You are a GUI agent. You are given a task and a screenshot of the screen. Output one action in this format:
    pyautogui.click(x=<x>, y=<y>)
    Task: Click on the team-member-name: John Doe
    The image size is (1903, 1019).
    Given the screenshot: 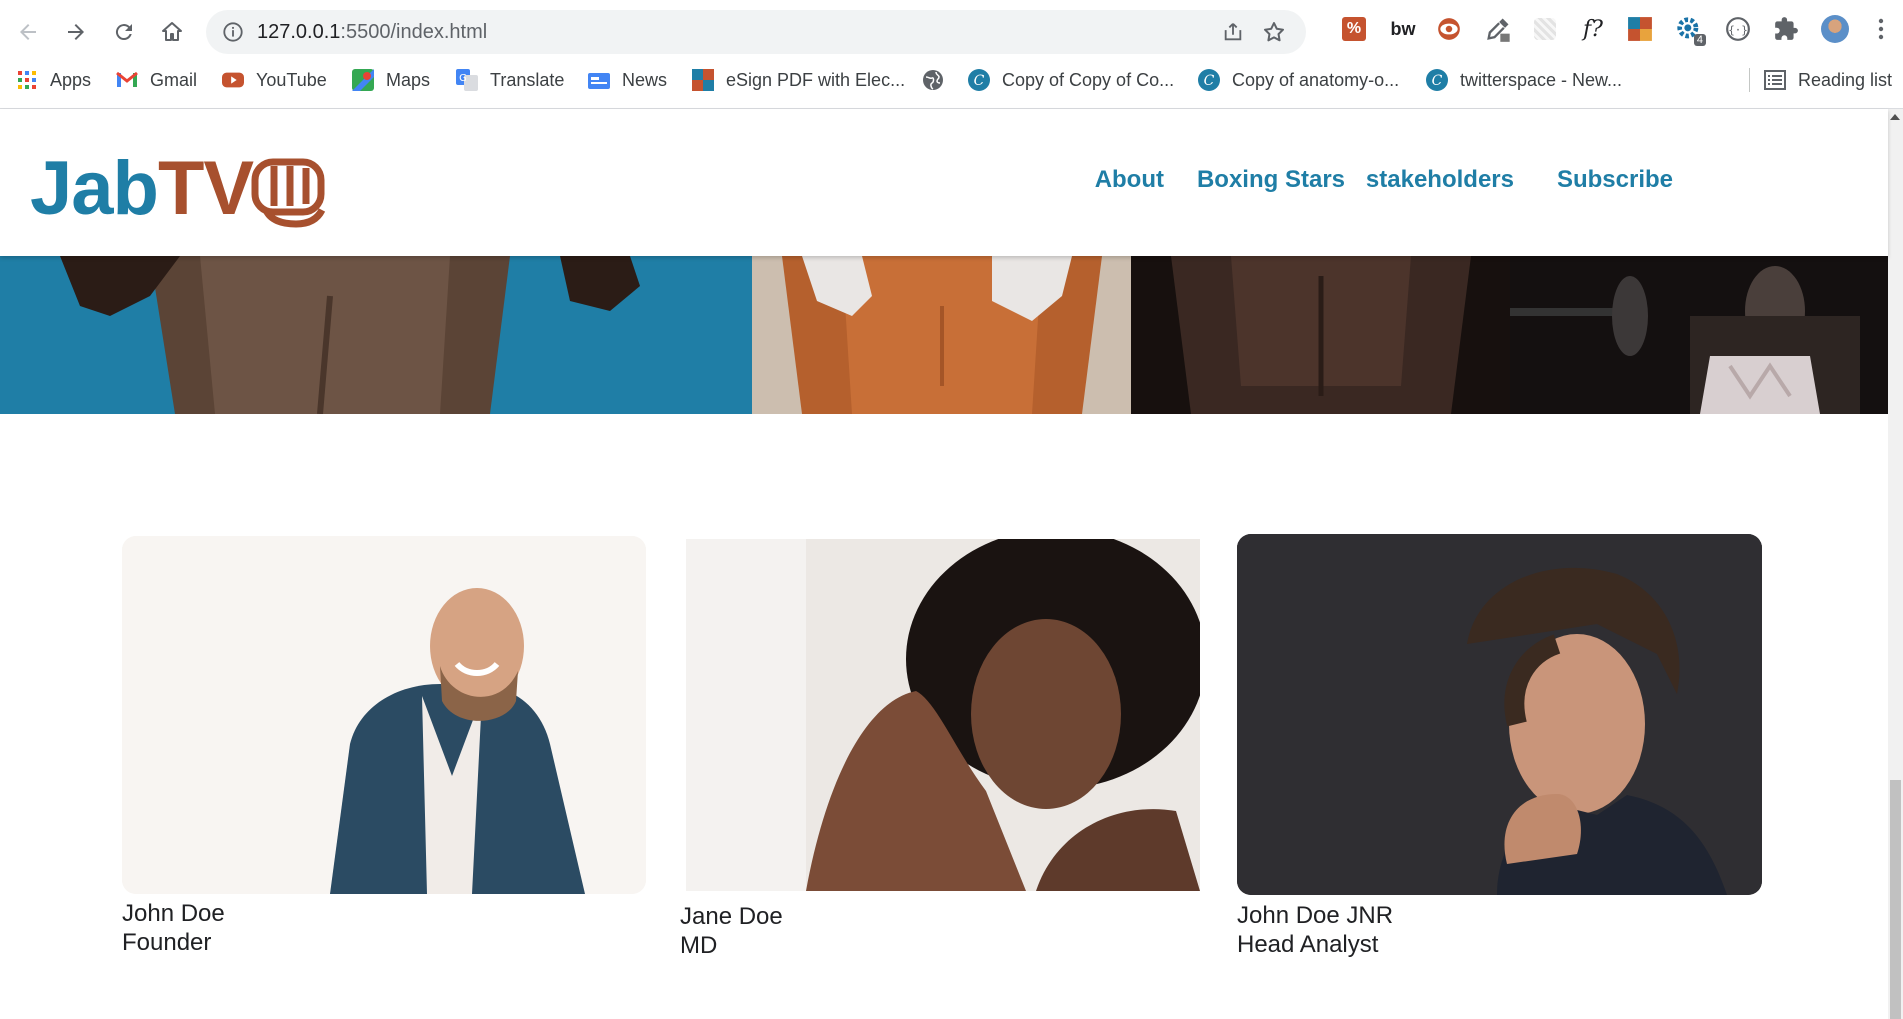 What is the action you would take?
    pyautogui.click(x=173, y=913)
    